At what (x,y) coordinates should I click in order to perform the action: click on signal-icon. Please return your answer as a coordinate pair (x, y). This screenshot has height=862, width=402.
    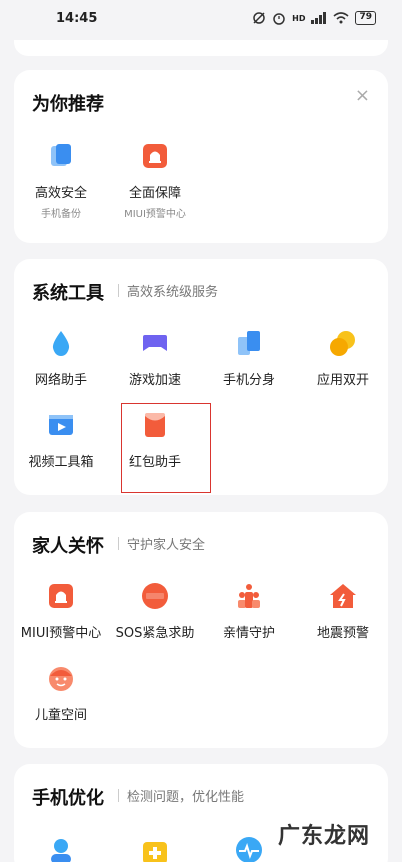
    Looking at the image, I should click on (319, 18).